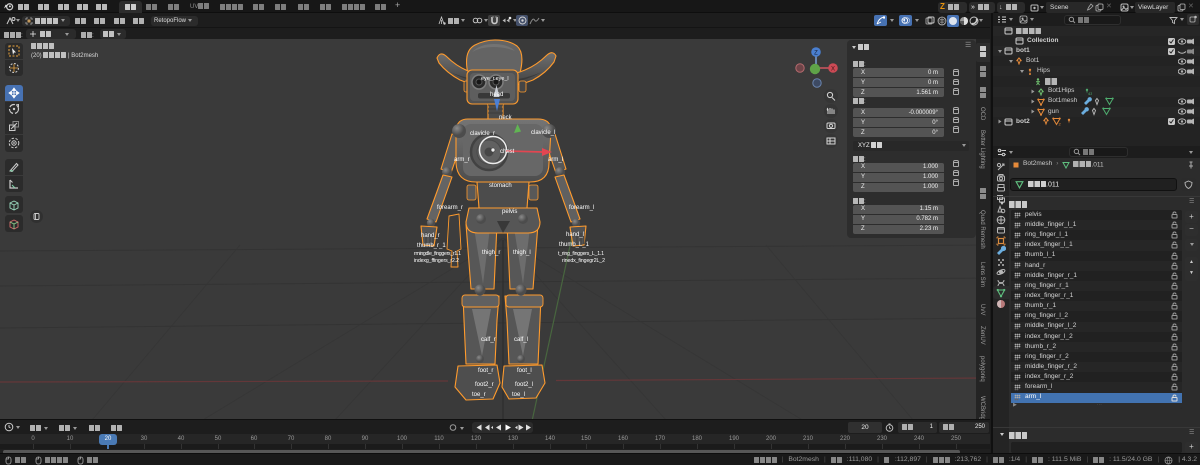 Image resolution: width=1200 pixels, height=465 pixels. Describe the element at coordinates (495, 79) in the screenshot. I see `svg-text: eye_r.eye_l` at that location.